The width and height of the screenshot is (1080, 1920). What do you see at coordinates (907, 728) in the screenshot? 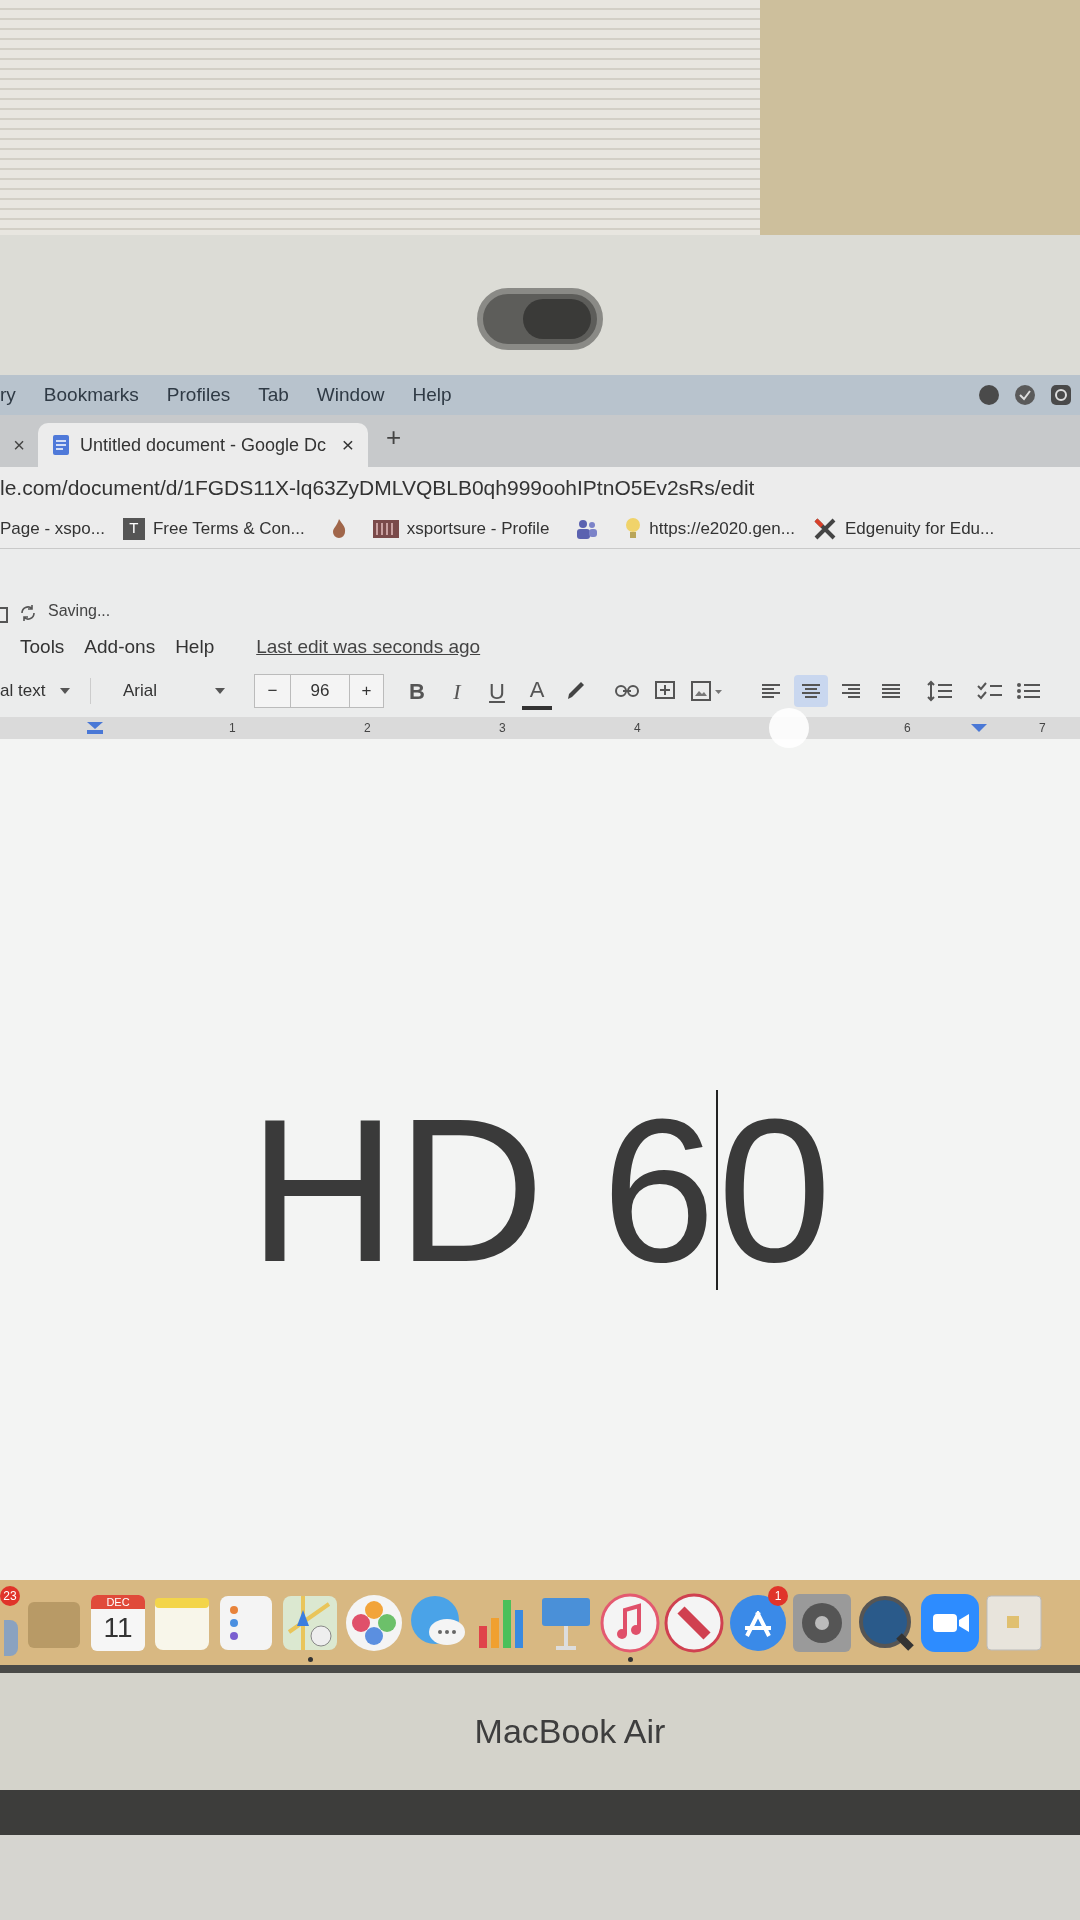
I see `ruler-number: 6` at bounding box center [907, 728].